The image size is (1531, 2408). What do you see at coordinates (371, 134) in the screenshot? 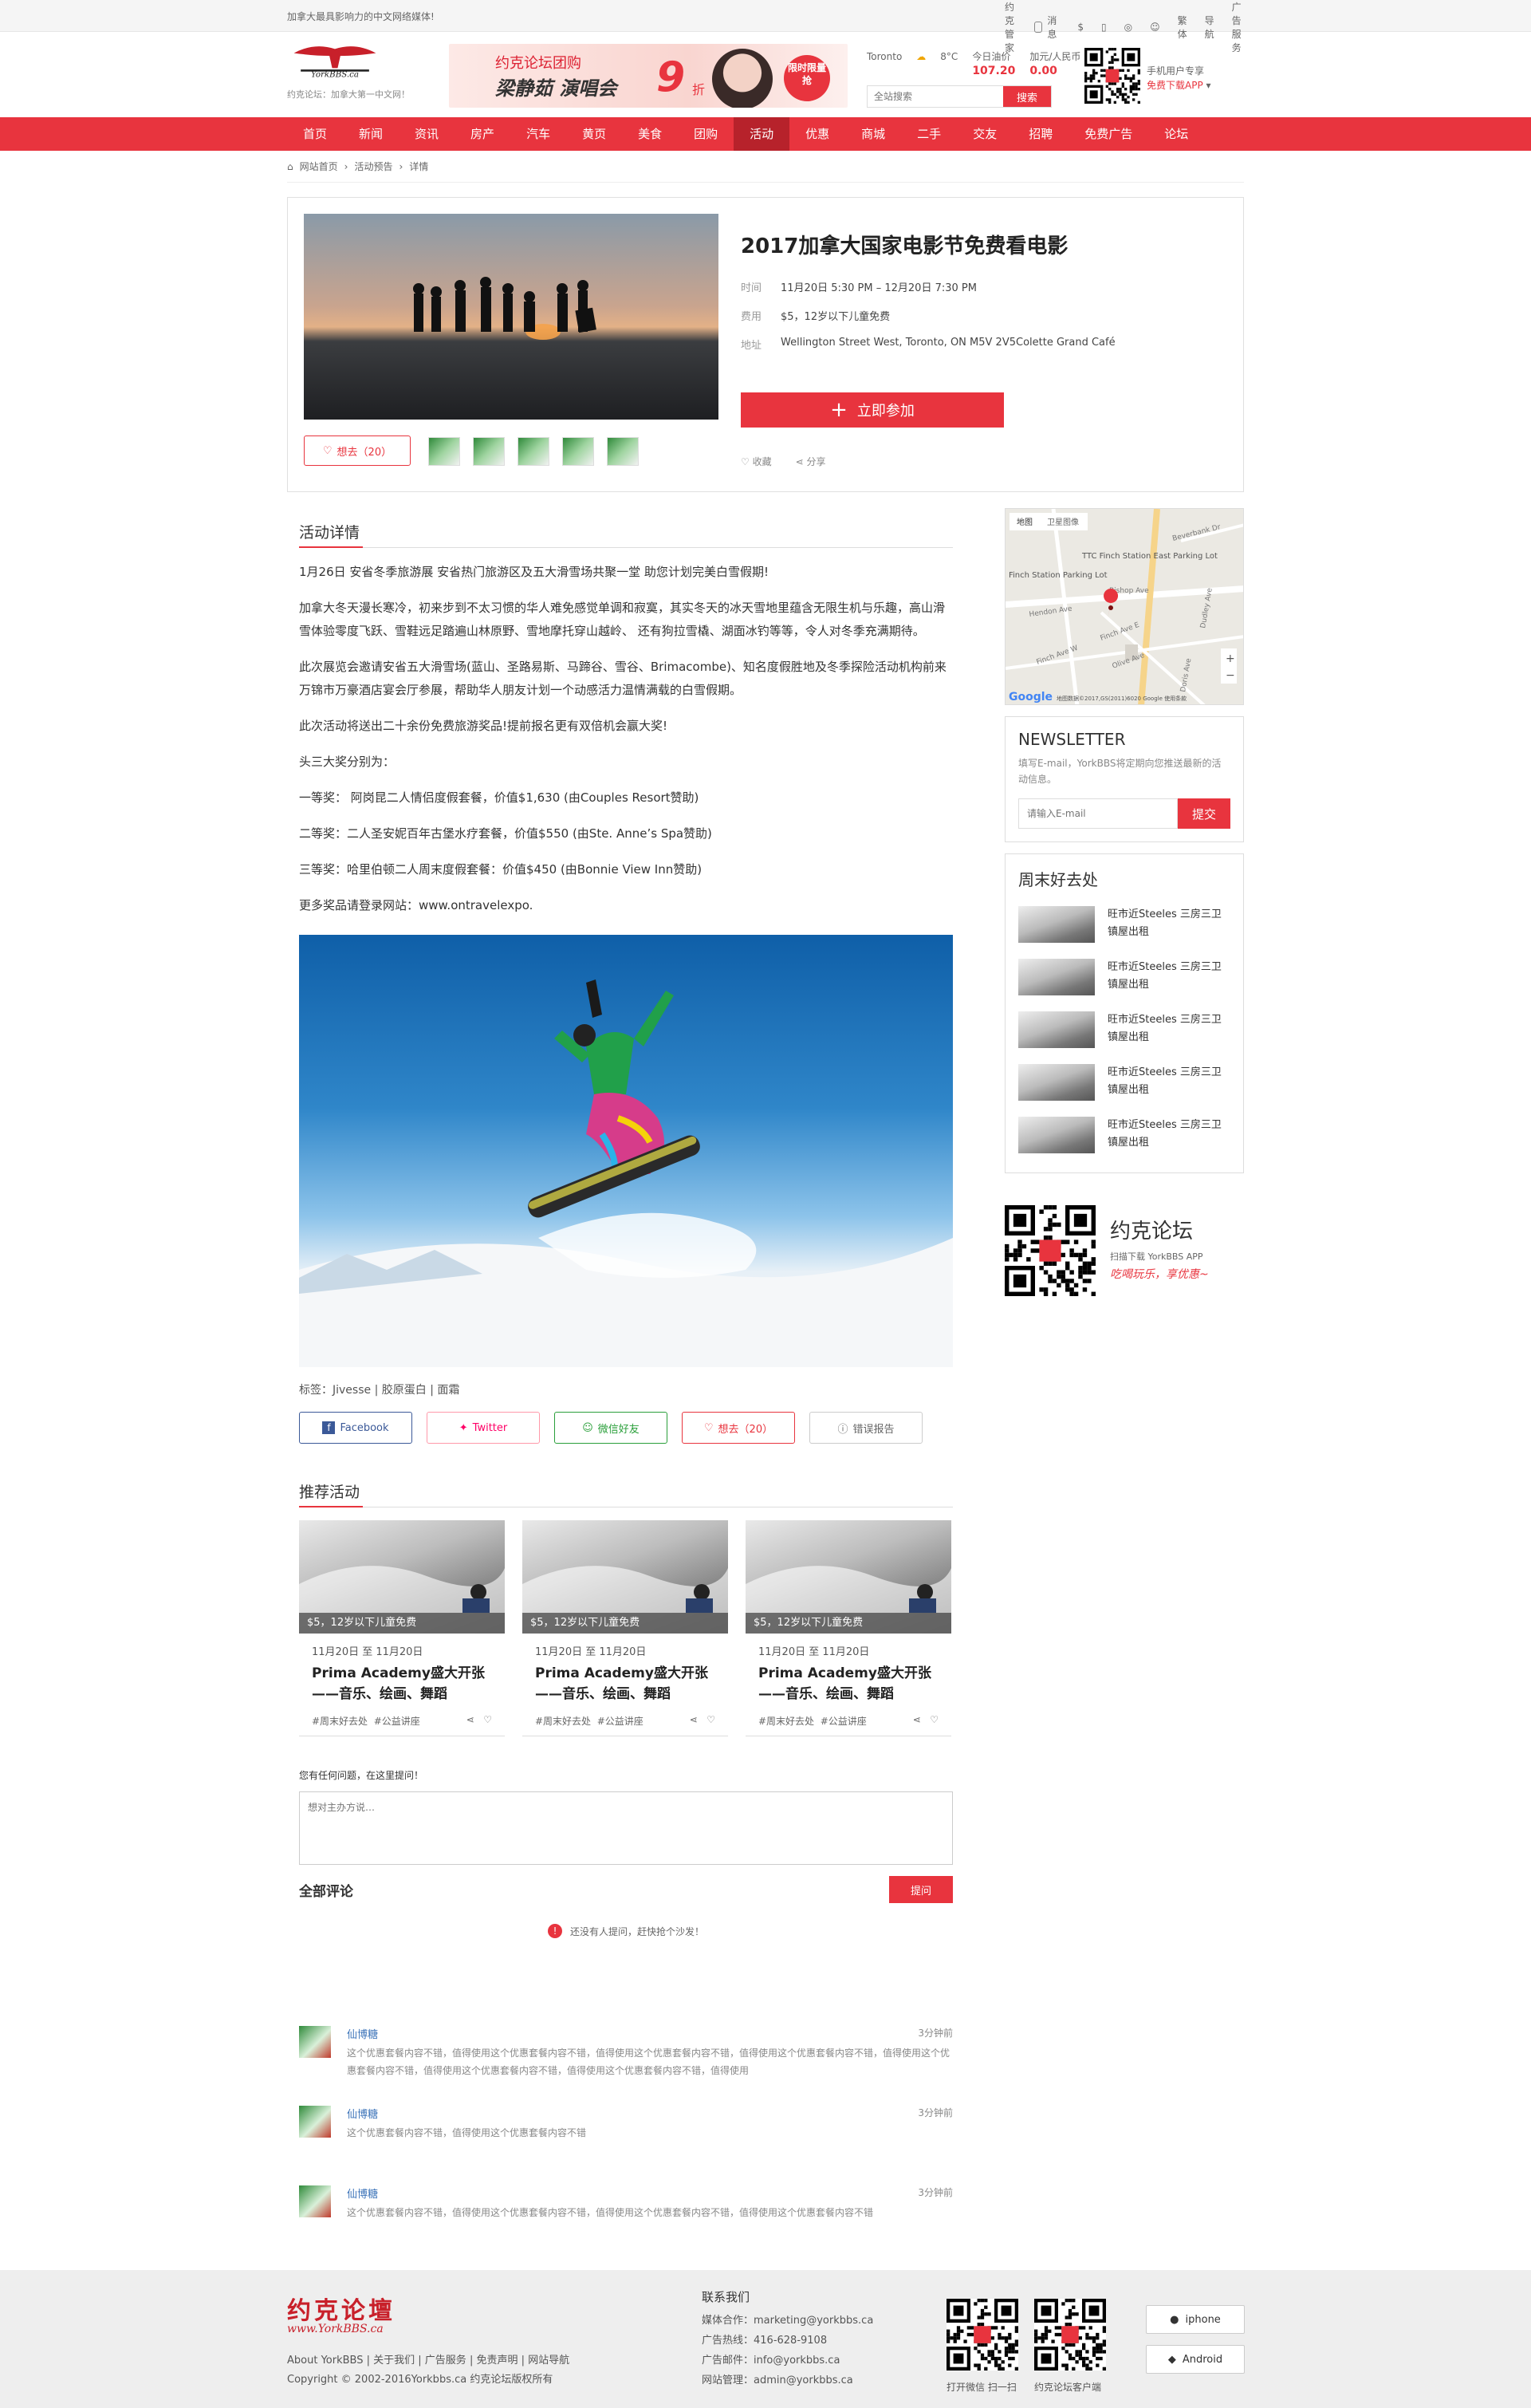
I see `nav-item: 新闻` at bounding box center [371, 134].